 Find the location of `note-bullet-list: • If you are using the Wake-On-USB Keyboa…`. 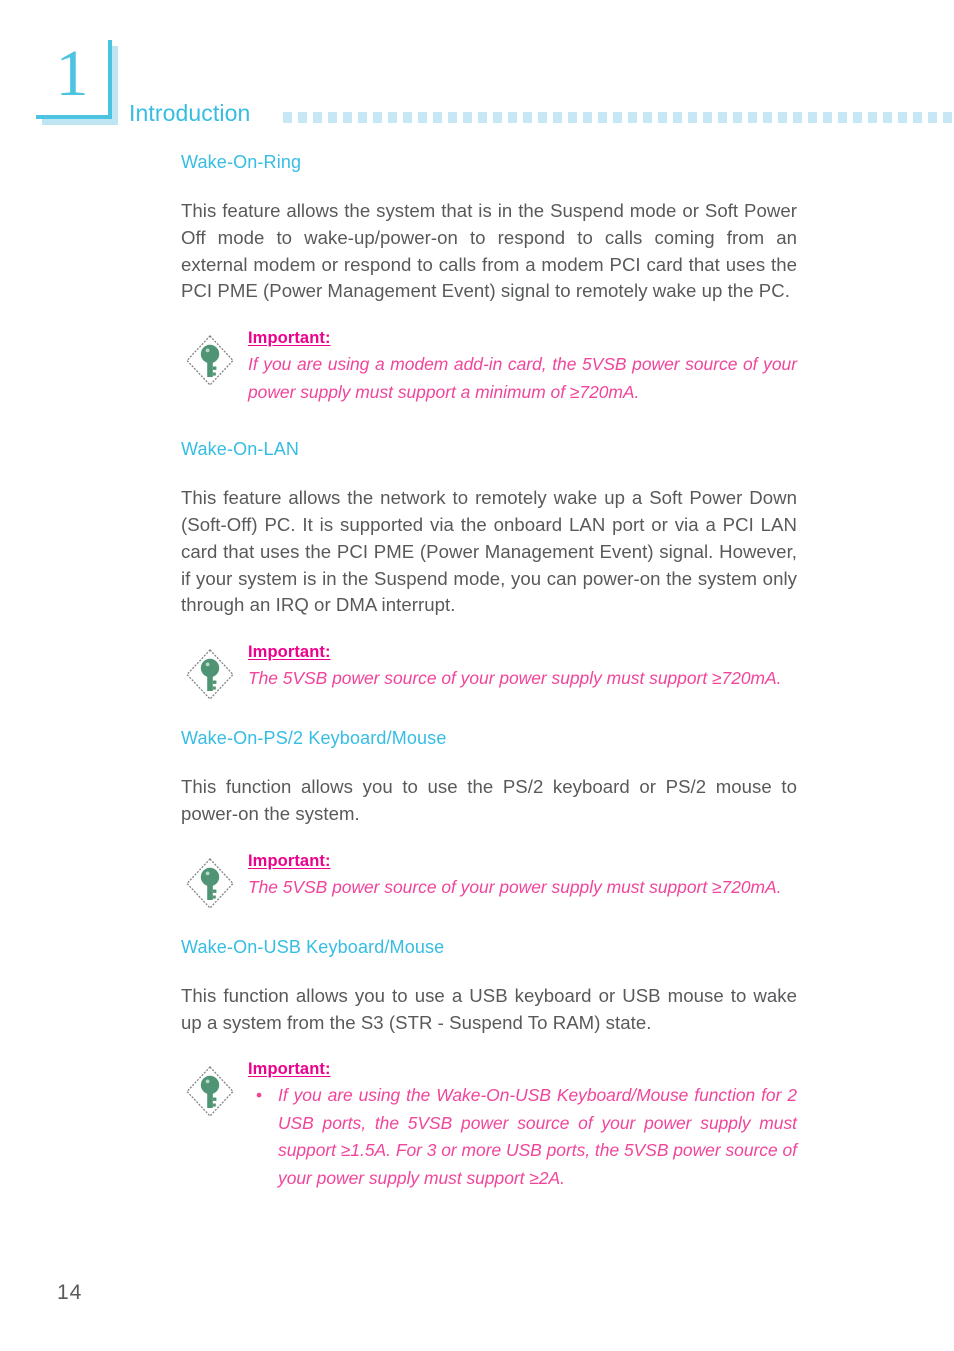

note-bullet-list: • If you are using the Wake-On-USB Keyboa… is located at coordinates (522, 1137).